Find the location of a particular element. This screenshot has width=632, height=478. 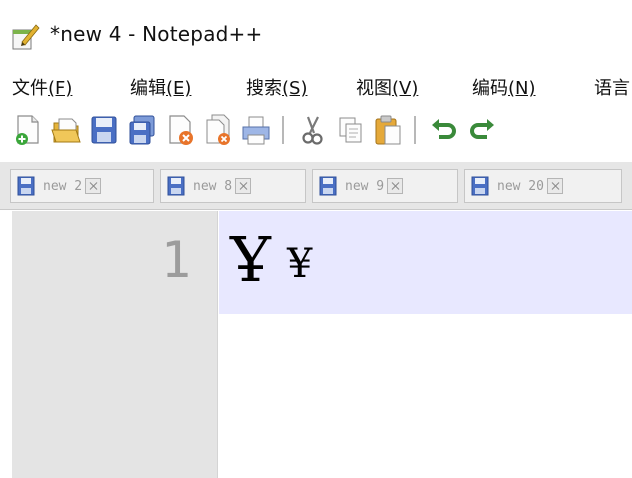

yen-char-small: ¥ is located at coordinates (299, 264).